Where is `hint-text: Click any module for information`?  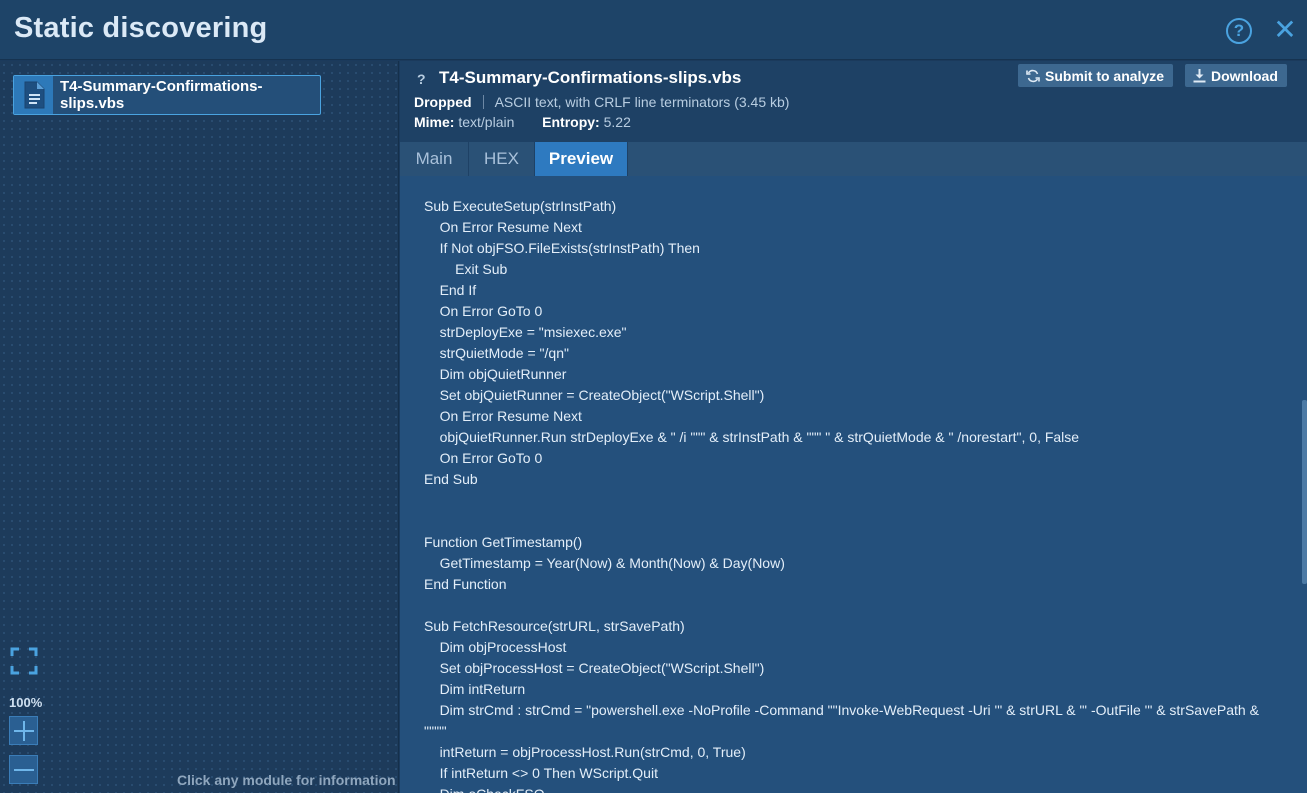
hint-text: Click any module for information is located at coordinates (286, 780).